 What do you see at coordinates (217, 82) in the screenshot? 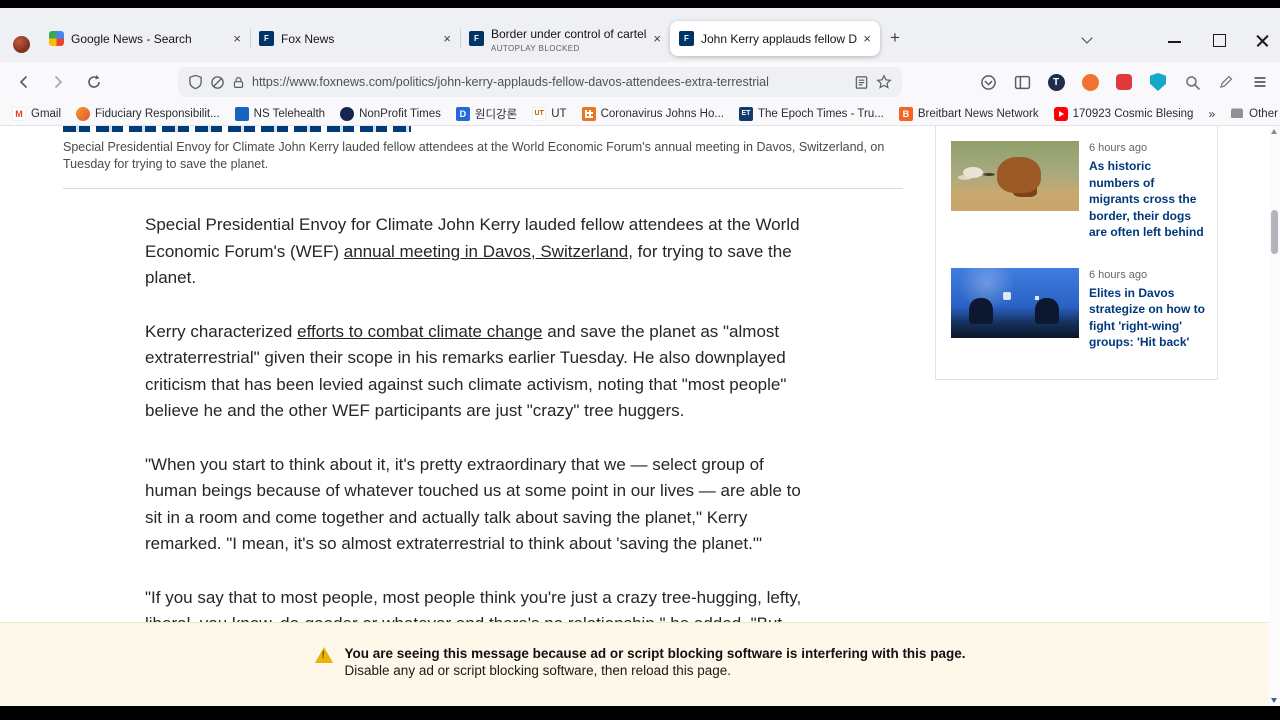
I see `permission-autoplay-blocked-icon` at bounding box center [217, 82].